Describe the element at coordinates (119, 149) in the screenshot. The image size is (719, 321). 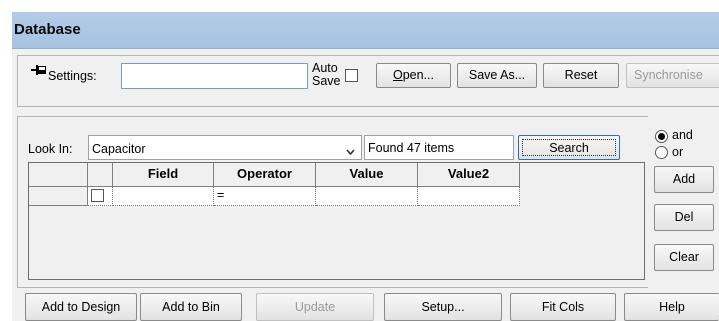
I see `look-in-value: Capacitor` at that location.